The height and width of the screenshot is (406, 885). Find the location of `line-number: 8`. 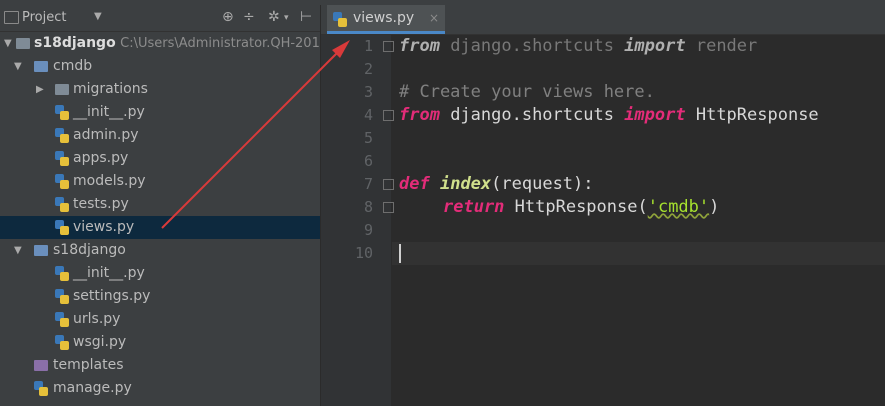

line-number: 8 is located at coordinates (368, 207).